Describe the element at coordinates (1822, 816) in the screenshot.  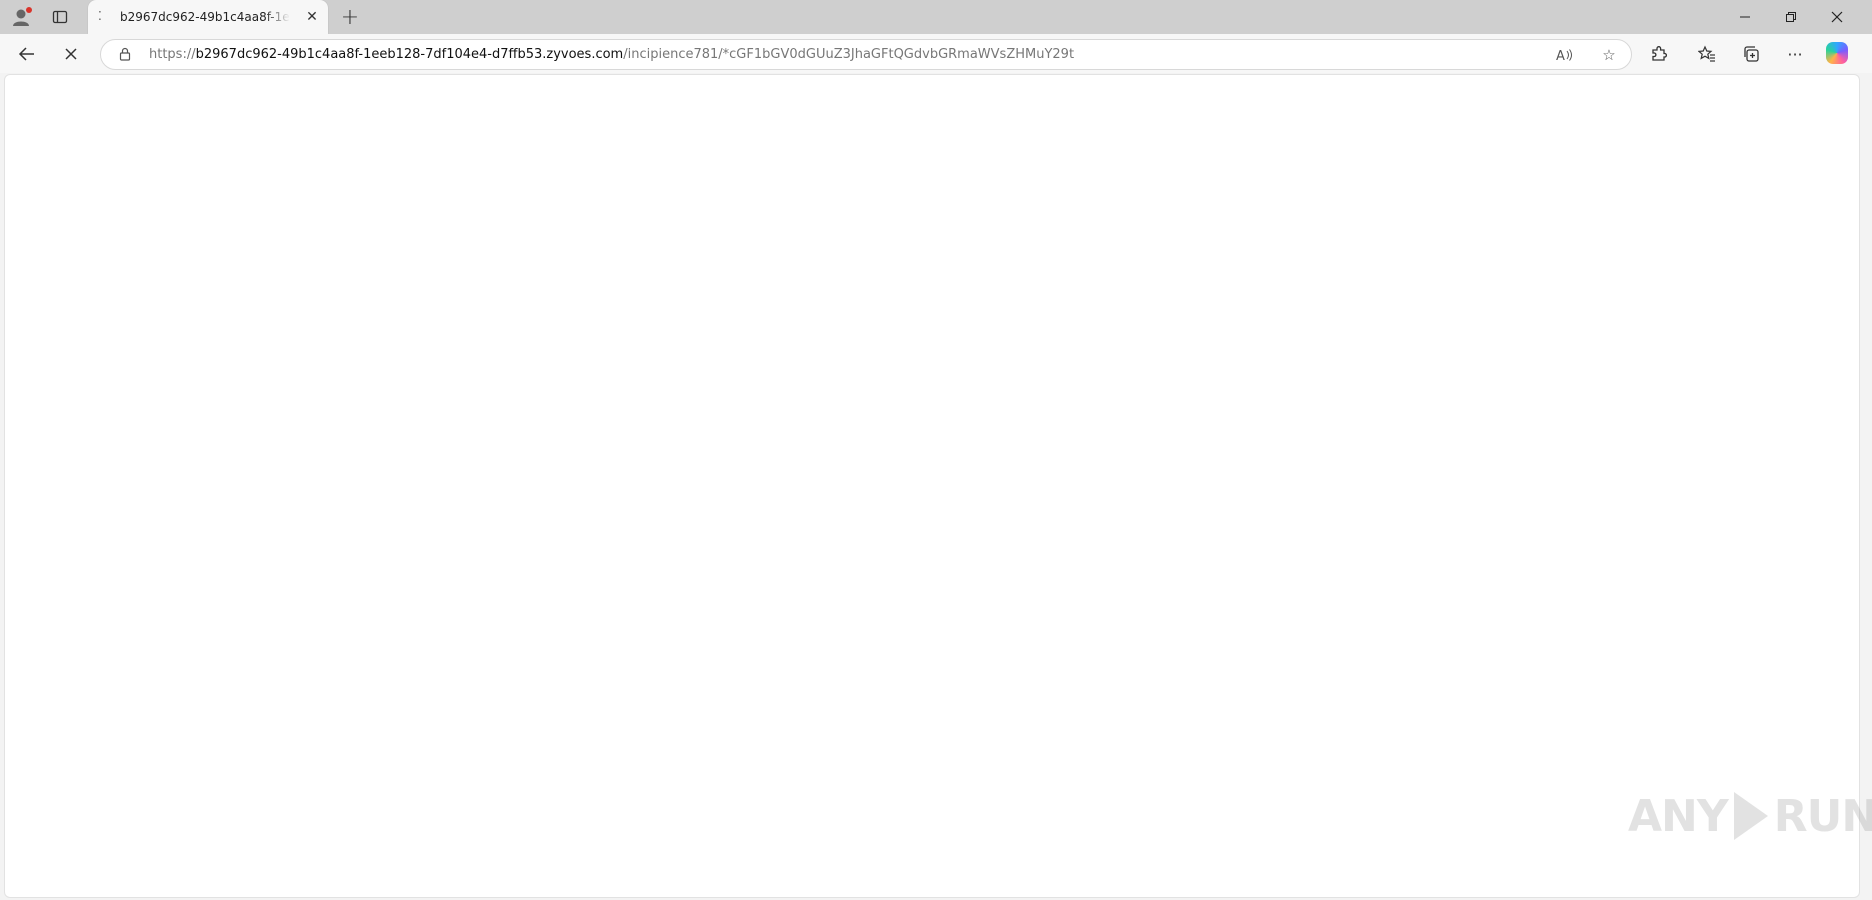
I see `watermark-text-right: RUN` at that location.